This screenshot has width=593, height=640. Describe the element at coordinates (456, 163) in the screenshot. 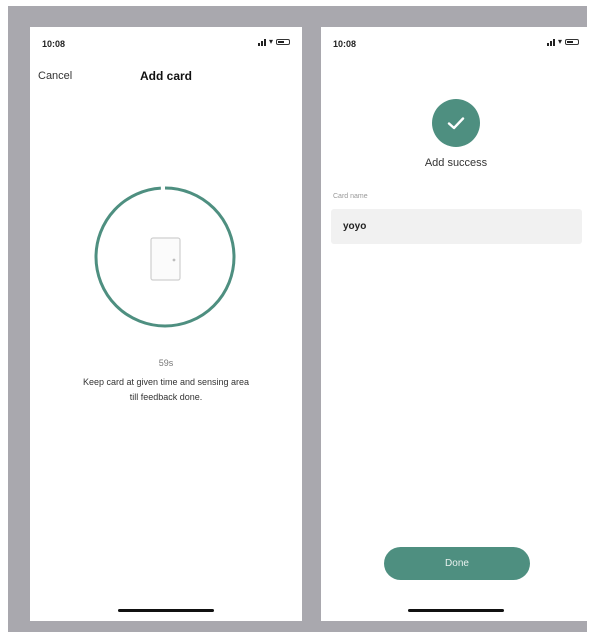

I see `success-message: Add success` at that location.